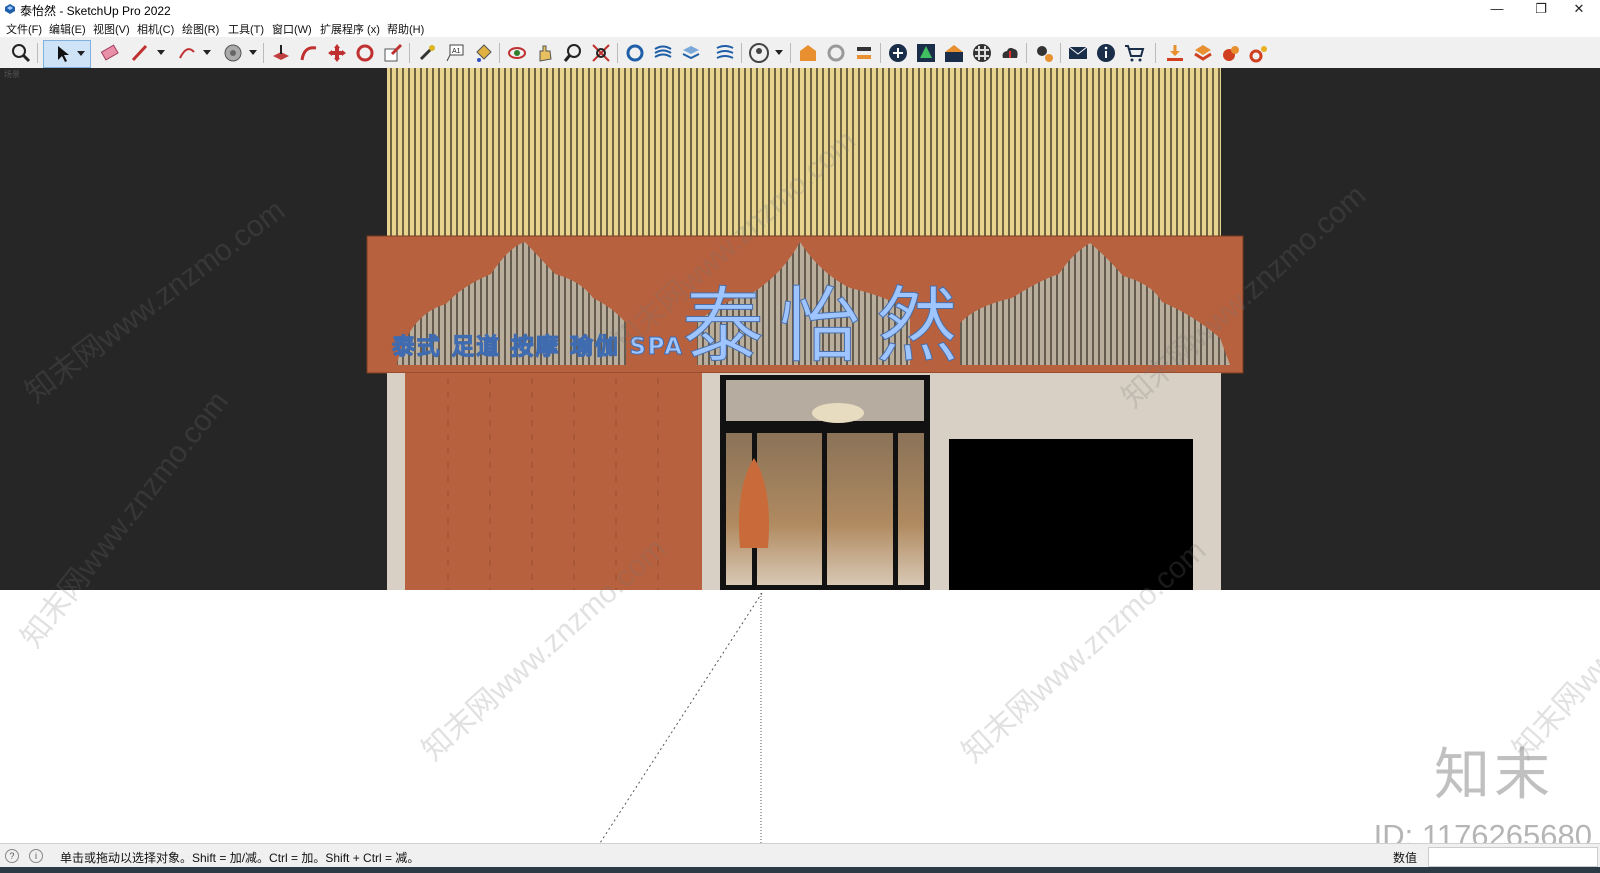 The image size is (1600, 873). I want to click on section-plane-icon, so click(635, 53).